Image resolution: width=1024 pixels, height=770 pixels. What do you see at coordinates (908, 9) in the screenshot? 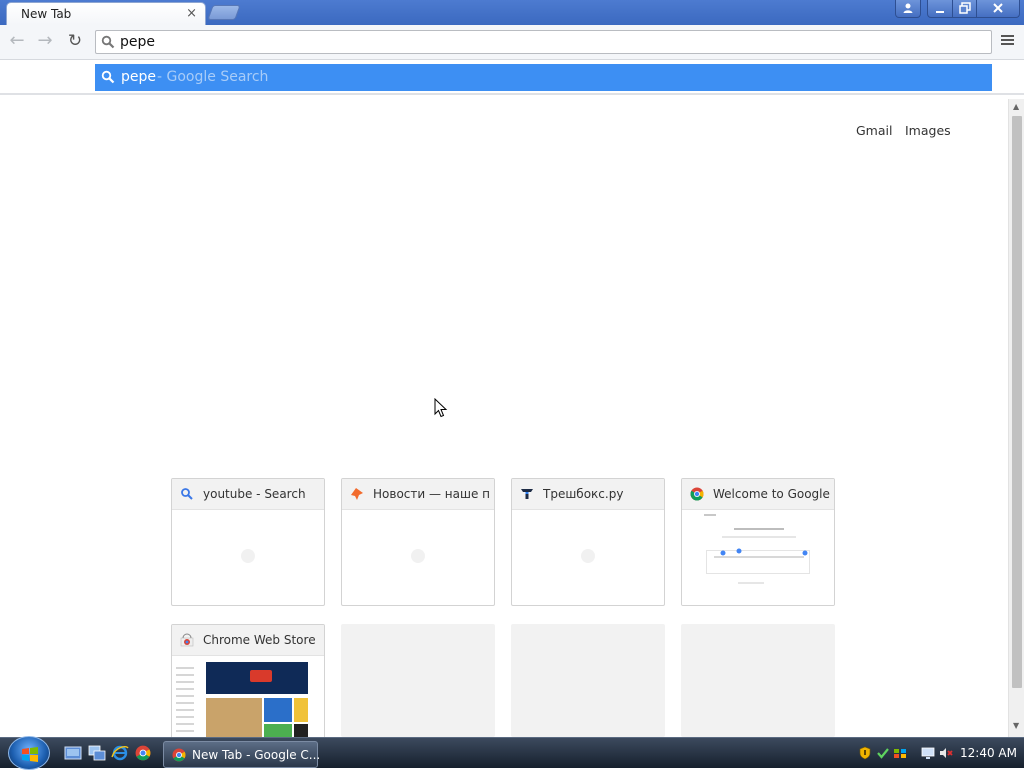
I see `user-icon` at bounding box center [908, 9].